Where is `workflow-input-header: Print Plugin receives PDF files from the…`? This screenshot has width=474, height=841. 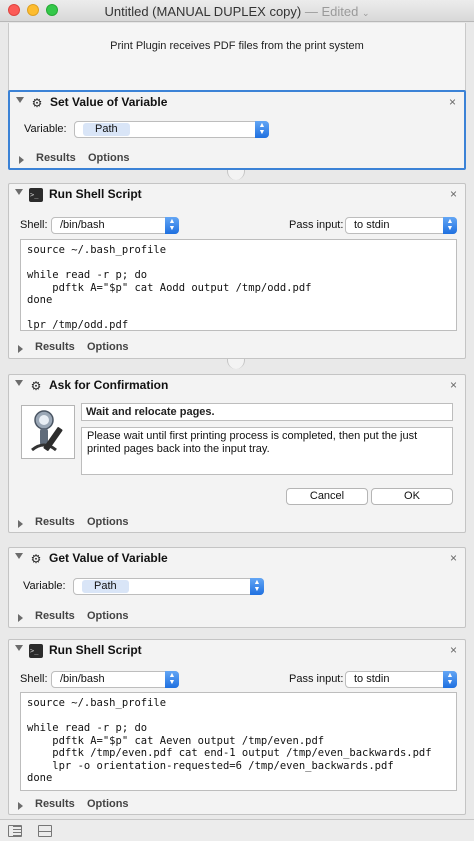
workflow-input-header: Print Plugin receives PDF files from the… is located at coordinates (237, 57).